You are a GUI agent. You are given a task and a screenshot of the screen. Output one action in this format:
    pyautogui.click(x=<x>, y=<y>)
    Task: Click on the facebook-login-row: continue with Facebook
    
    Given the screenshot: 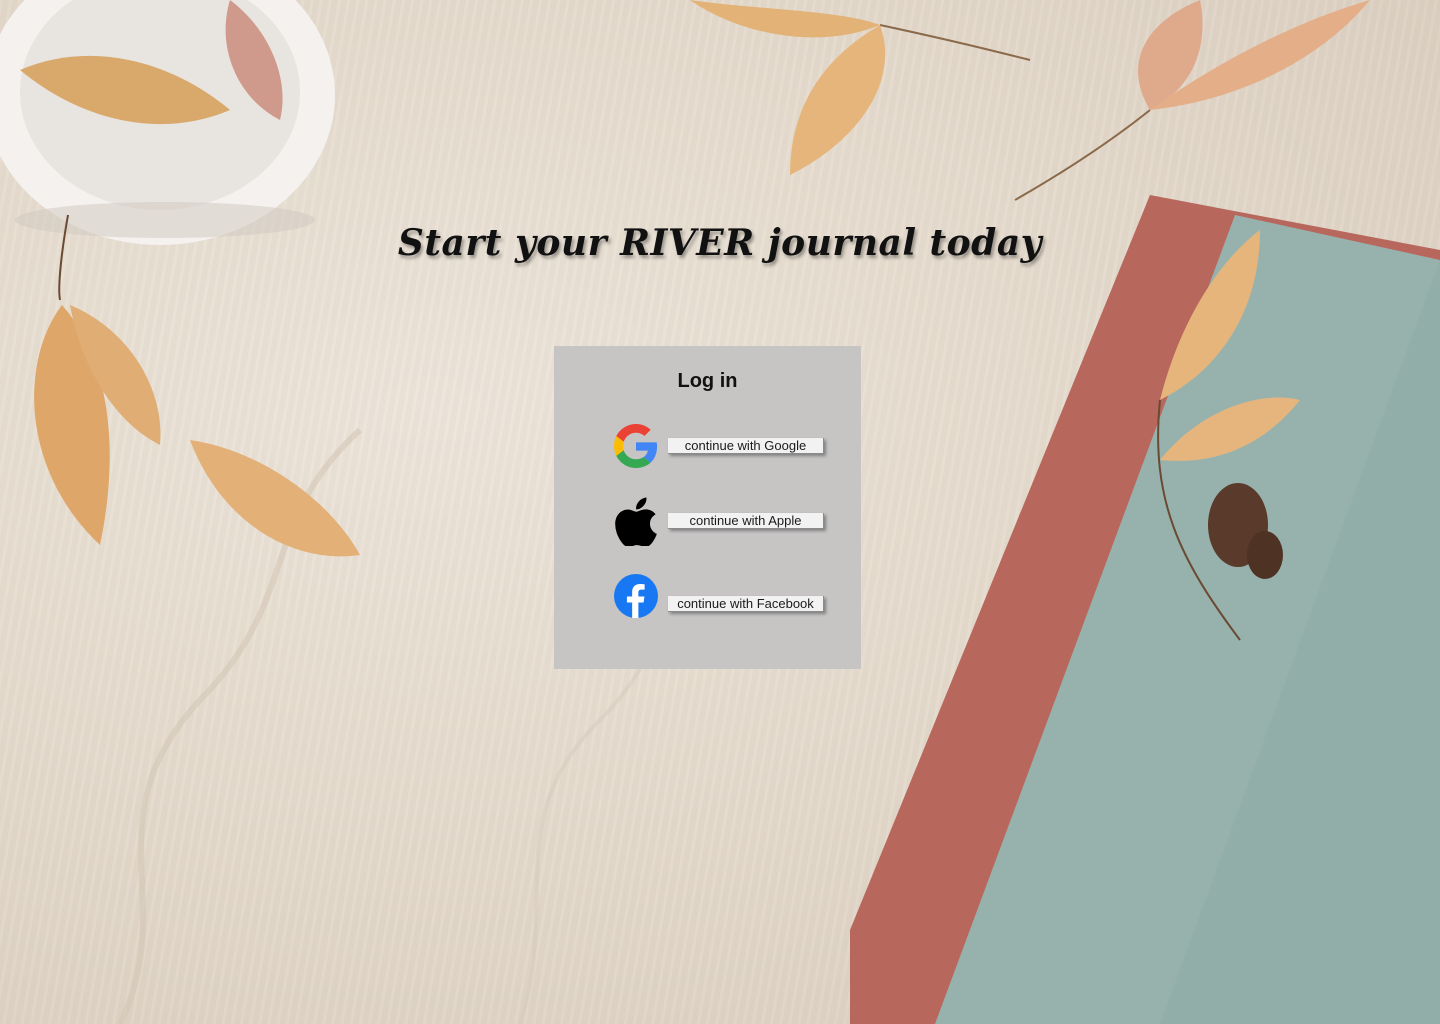 What is the action you would take?
    pyautogui.click(x=721, y=596)
    